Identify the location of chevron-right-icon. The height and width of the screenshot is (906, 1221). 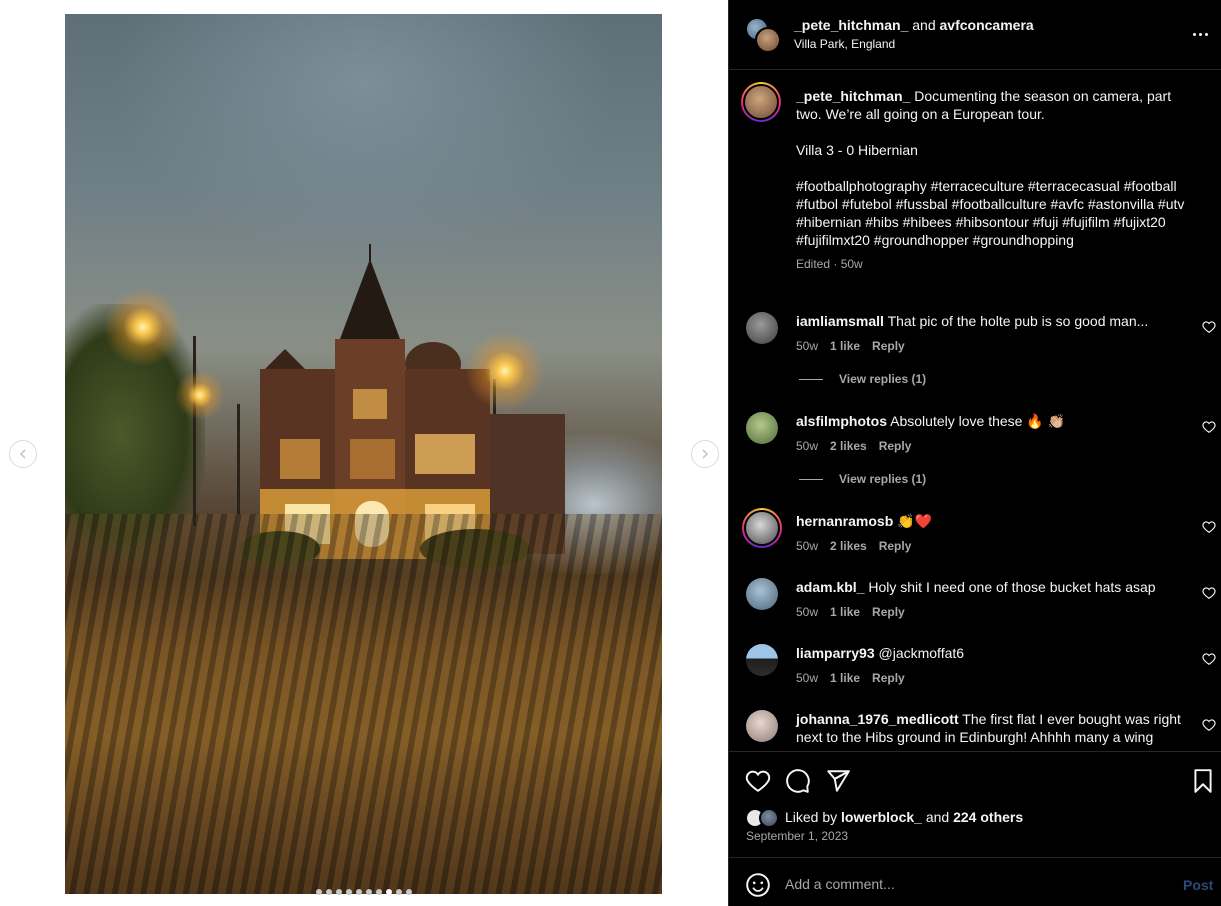
(705, 454).